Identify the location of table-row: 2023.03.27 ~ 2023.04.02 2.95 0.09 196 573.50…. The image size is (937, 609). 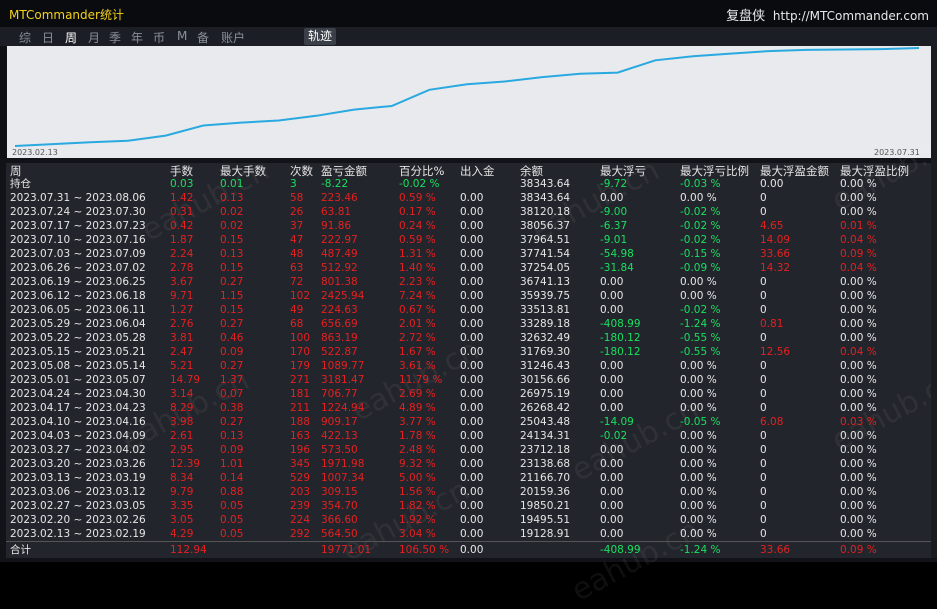
(468, 450).